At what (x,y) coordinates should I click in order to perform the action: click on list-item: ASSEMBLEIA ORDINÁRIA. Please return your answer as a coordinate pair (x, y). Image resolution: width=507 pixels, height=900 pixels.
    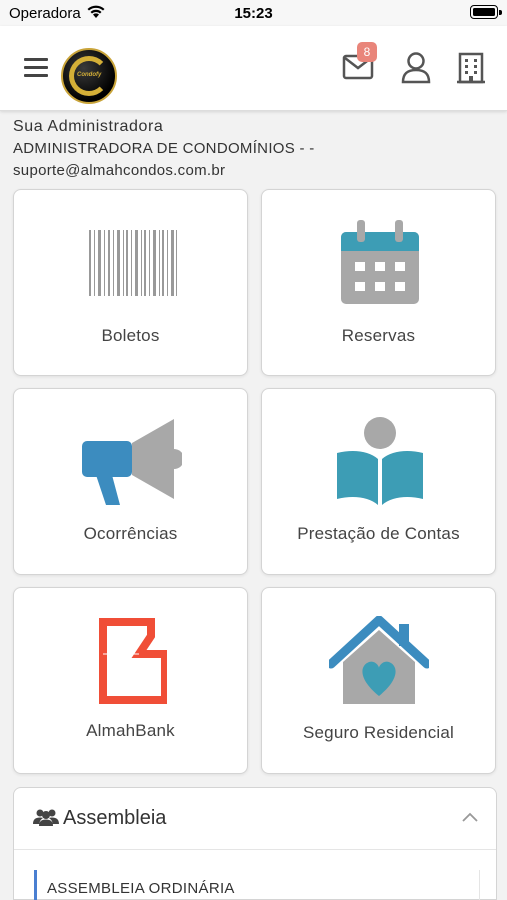
    Looking at the image, I should click on (257, 885).